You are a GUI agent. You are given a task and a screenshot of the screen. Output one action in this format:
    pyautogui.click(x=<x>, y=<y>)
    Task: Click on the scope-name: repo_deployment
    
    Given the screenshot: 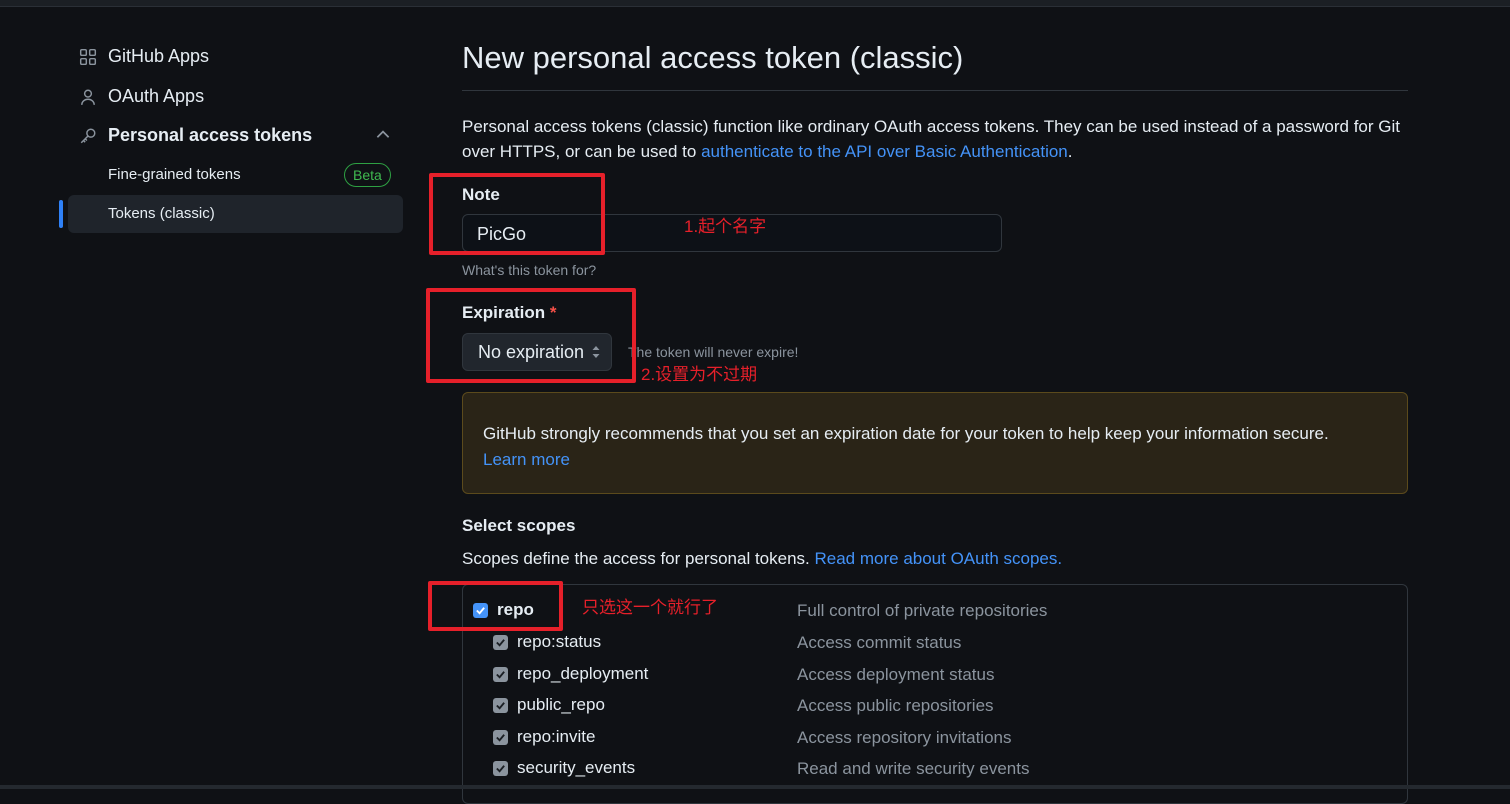 What is the action you would take?
    pyautogui.click(x=583, y=673)
    